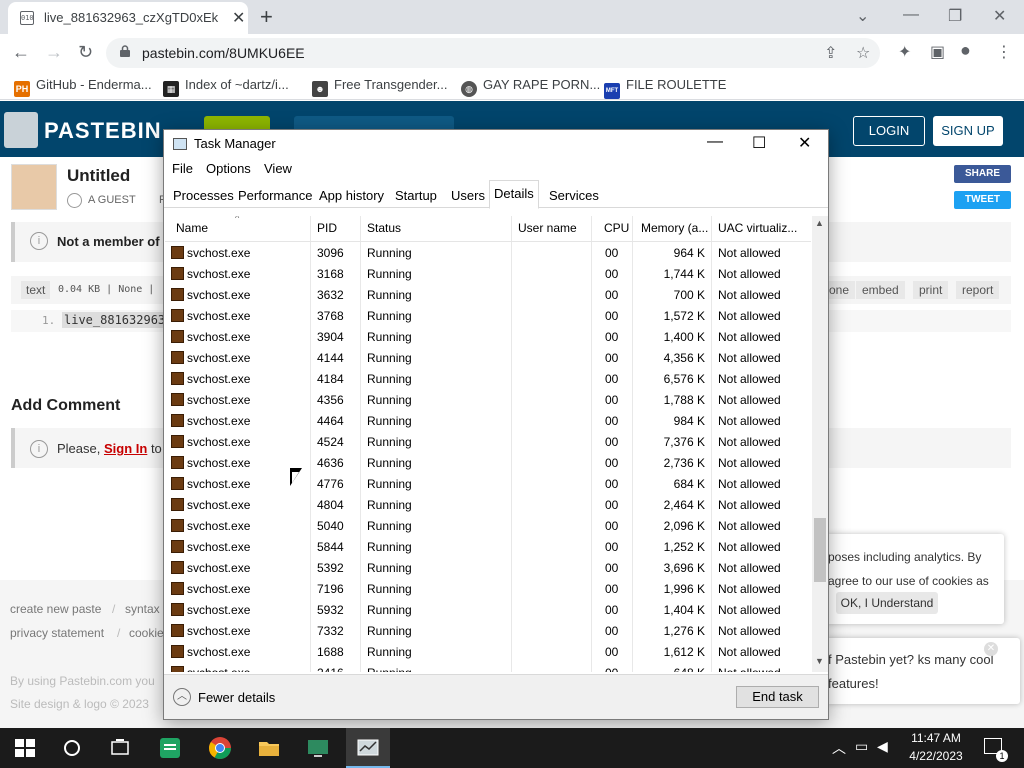  I want to click on share-icon: ⇪, so click(830, 53).